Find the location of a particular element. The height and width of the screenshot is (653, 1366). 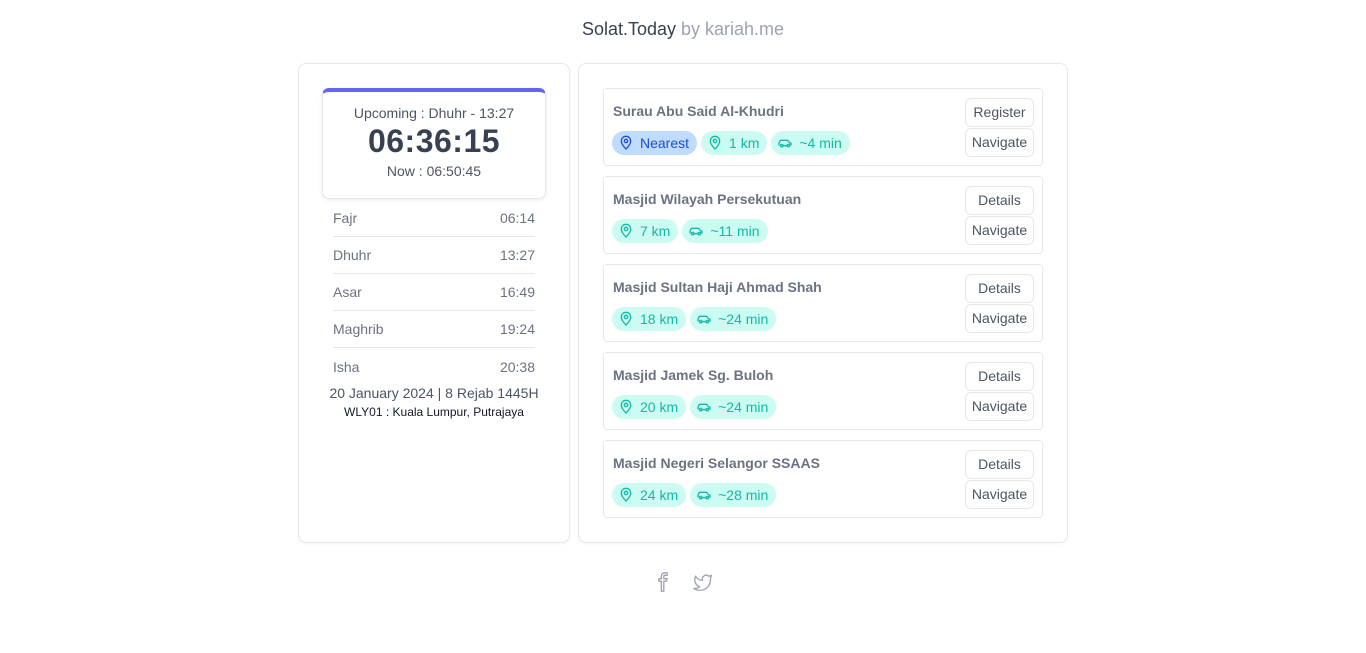

mosque-badges: 20 km ~24 min is located at coordinates (694, 407).